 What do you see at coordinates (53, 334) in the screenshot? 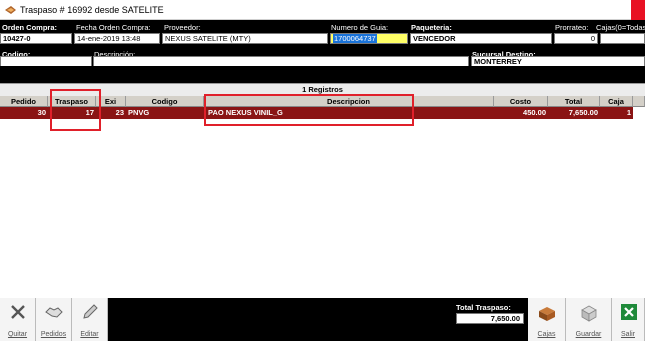
I see `pedidos-label: Pedidos` at bounding box center [53, 334].